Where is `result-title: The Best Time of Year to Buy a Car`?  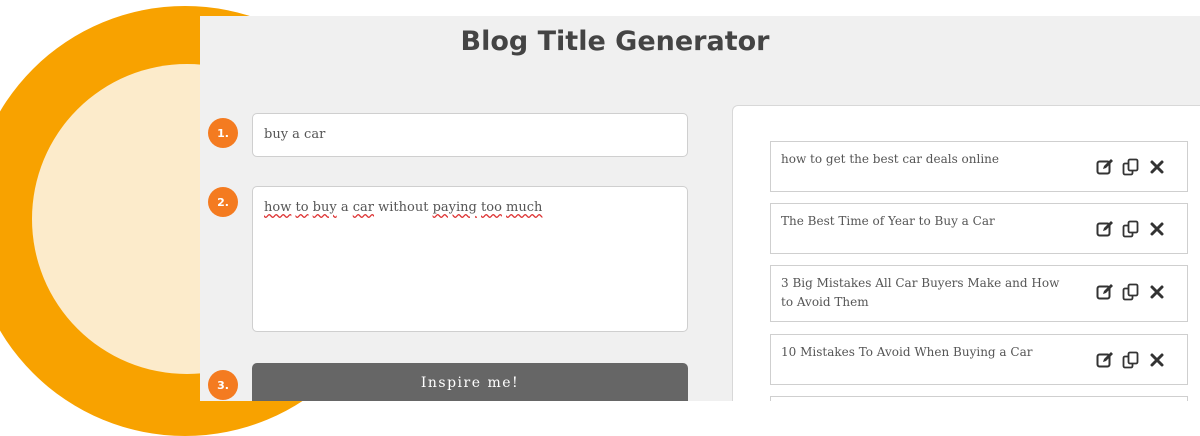
result-title: The Best Time of Year to Buy a Car is located at coordinates (888, 221).